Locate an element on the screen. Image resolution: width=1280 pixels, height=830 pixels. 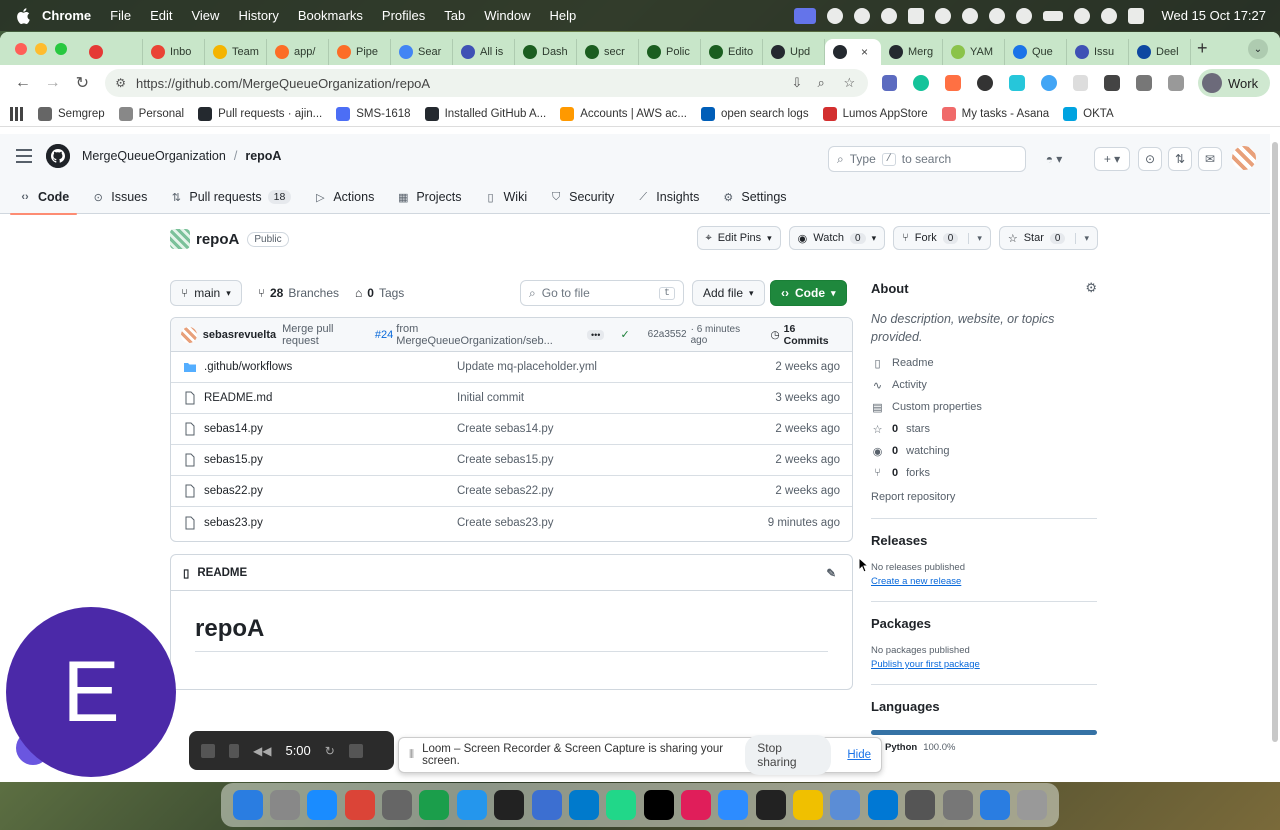
branches-link: ⑂ 28 Branches is located at coordinates (298, 293).